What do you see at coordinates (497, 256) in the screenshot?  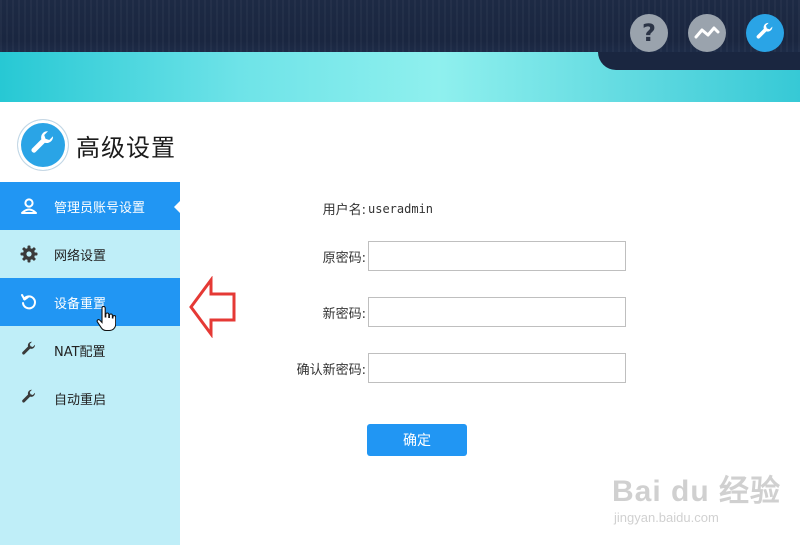 I see `old-password-field` at bounding box center [497, 256].